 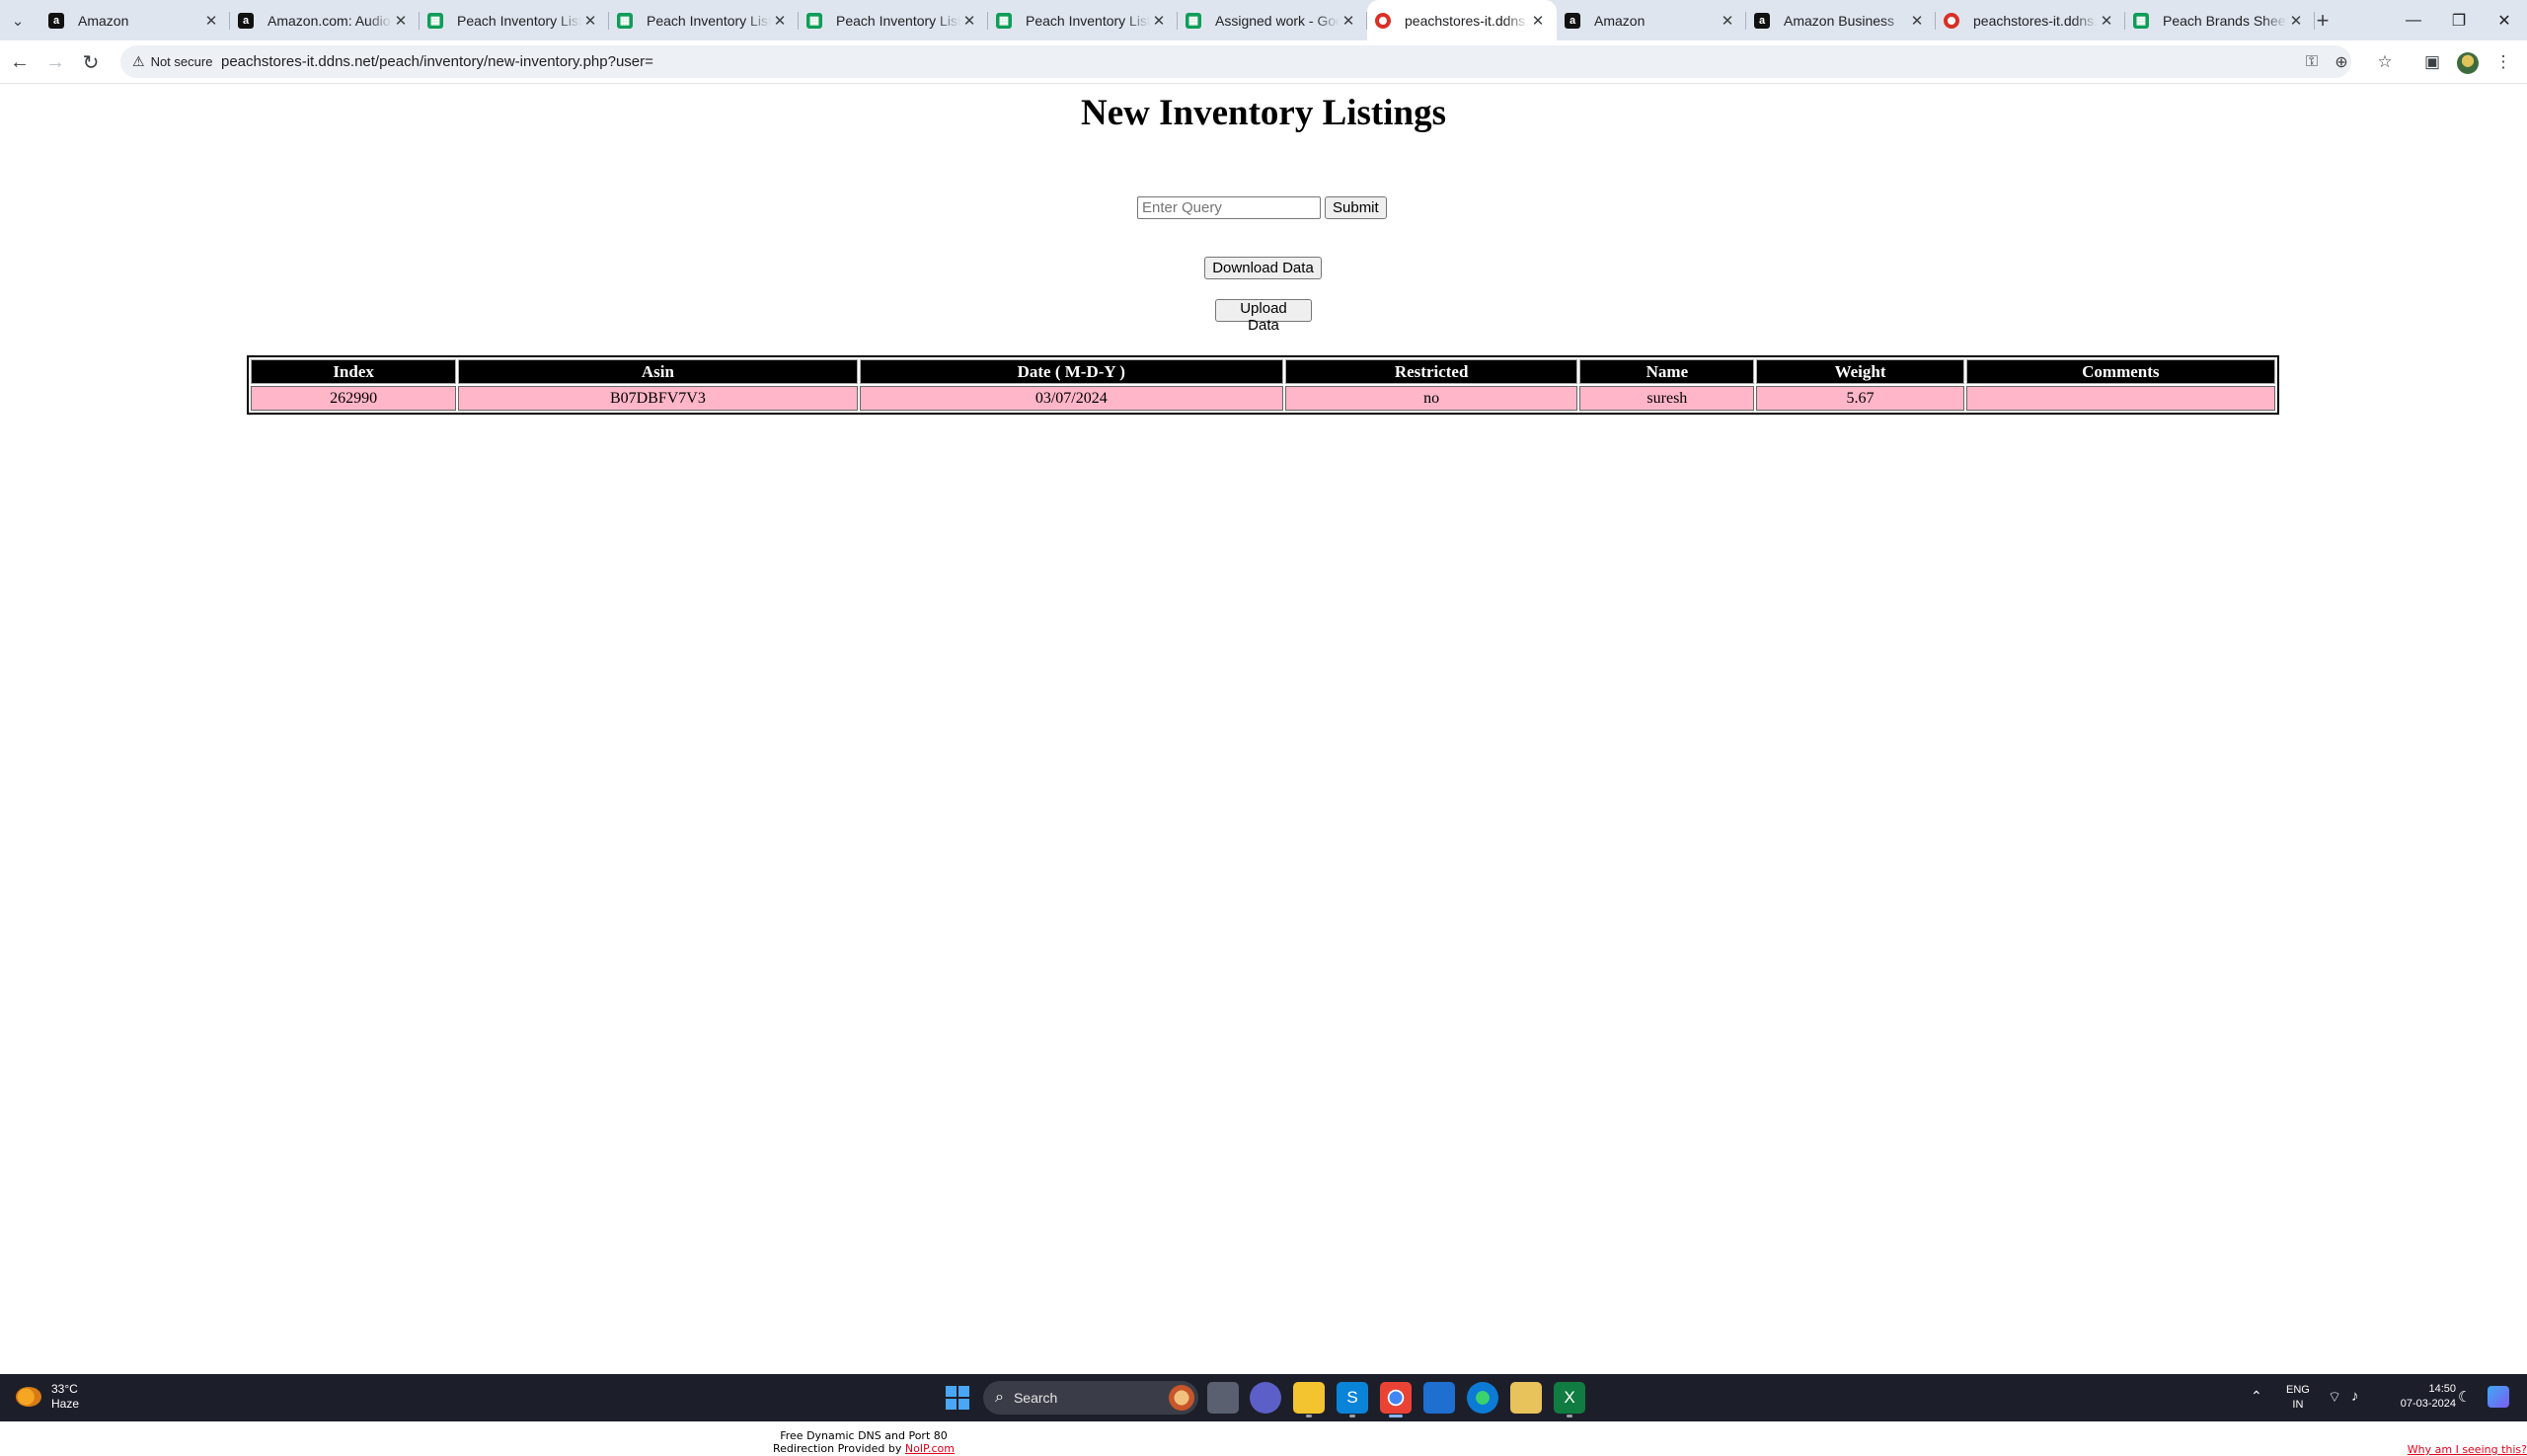 I want to click on why-seeing-this-link: Why am I seeing this?, so click(x=2458, y=1449).